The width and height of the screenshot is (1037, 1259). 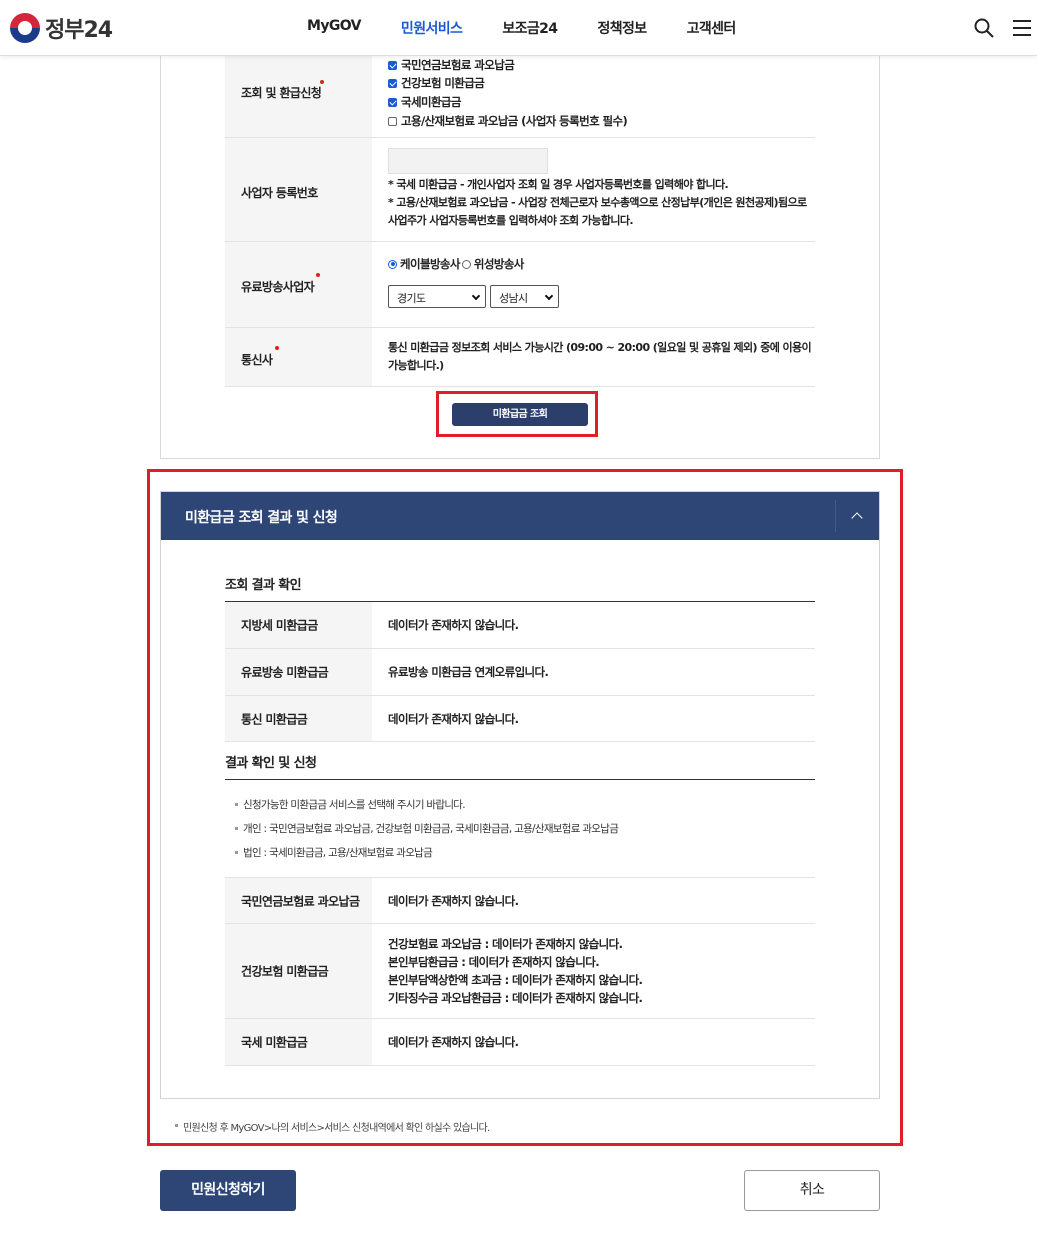 I want to click on broadcast-label: 유료방송사업자, so click(x=278, y=287).